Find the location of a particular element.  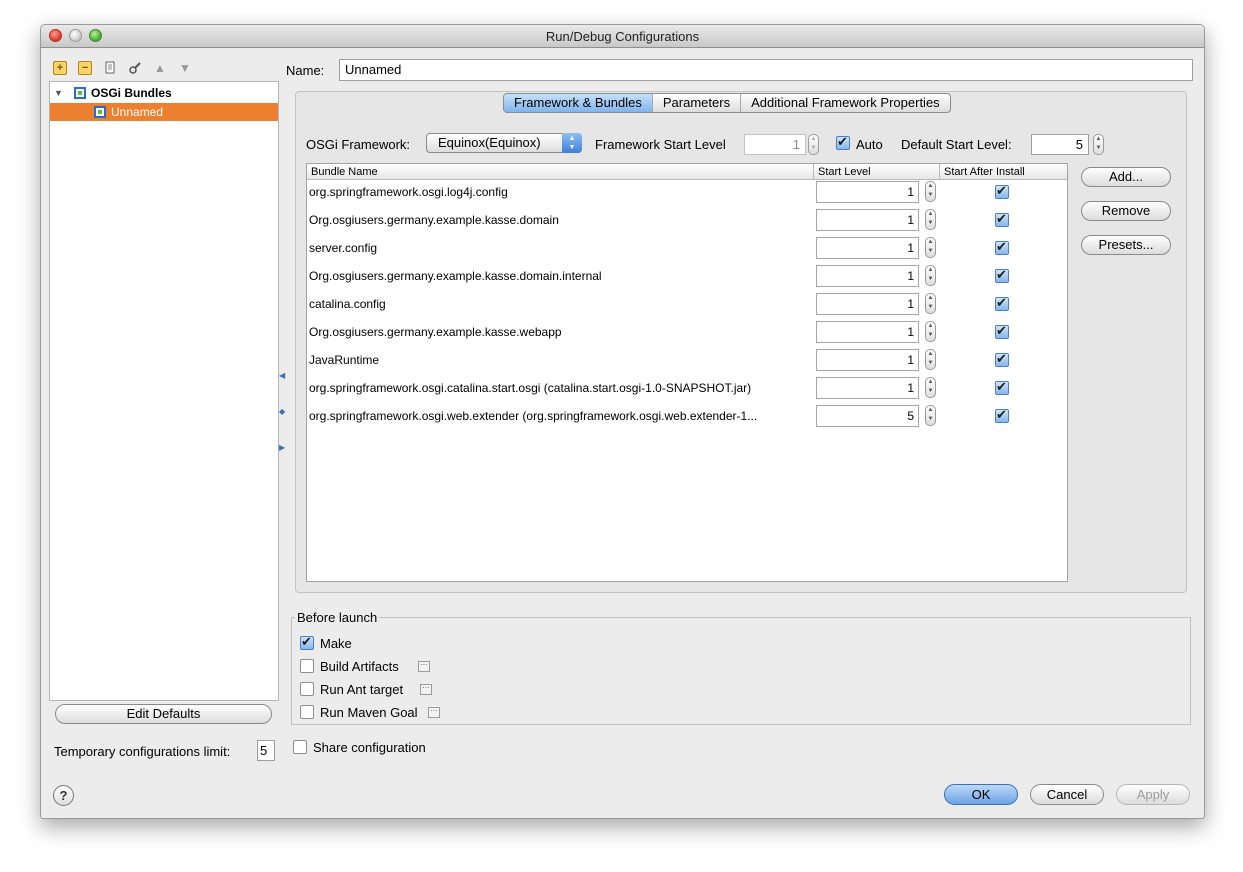

table-row: server.config 1 ▲ ▼ is located at coordinates (687, 249).